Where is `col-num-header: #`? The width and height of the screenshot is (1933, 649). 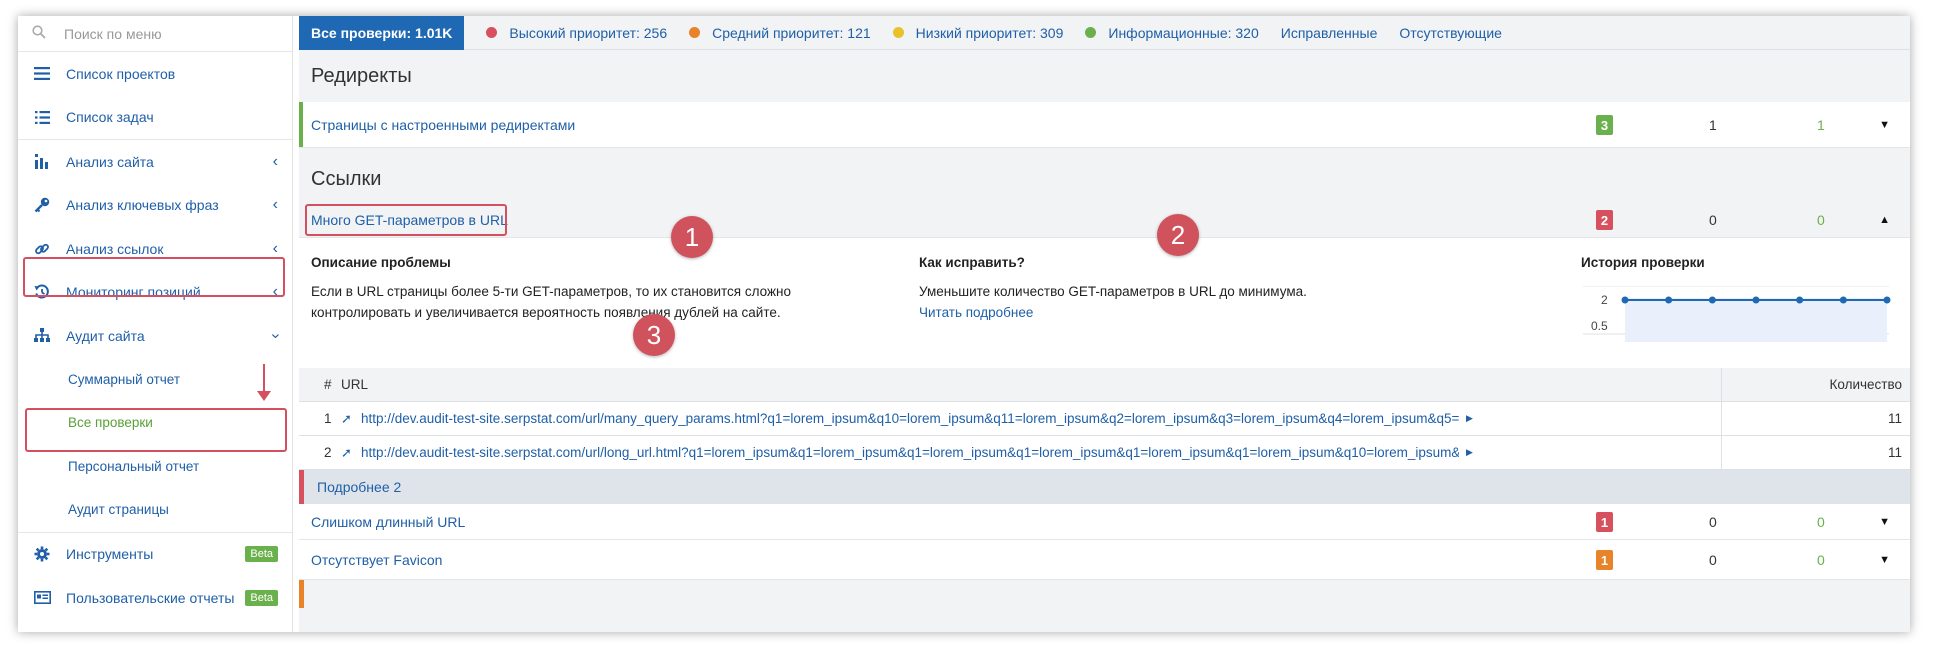 col-num-header: # is located at coordinates (328, 384).